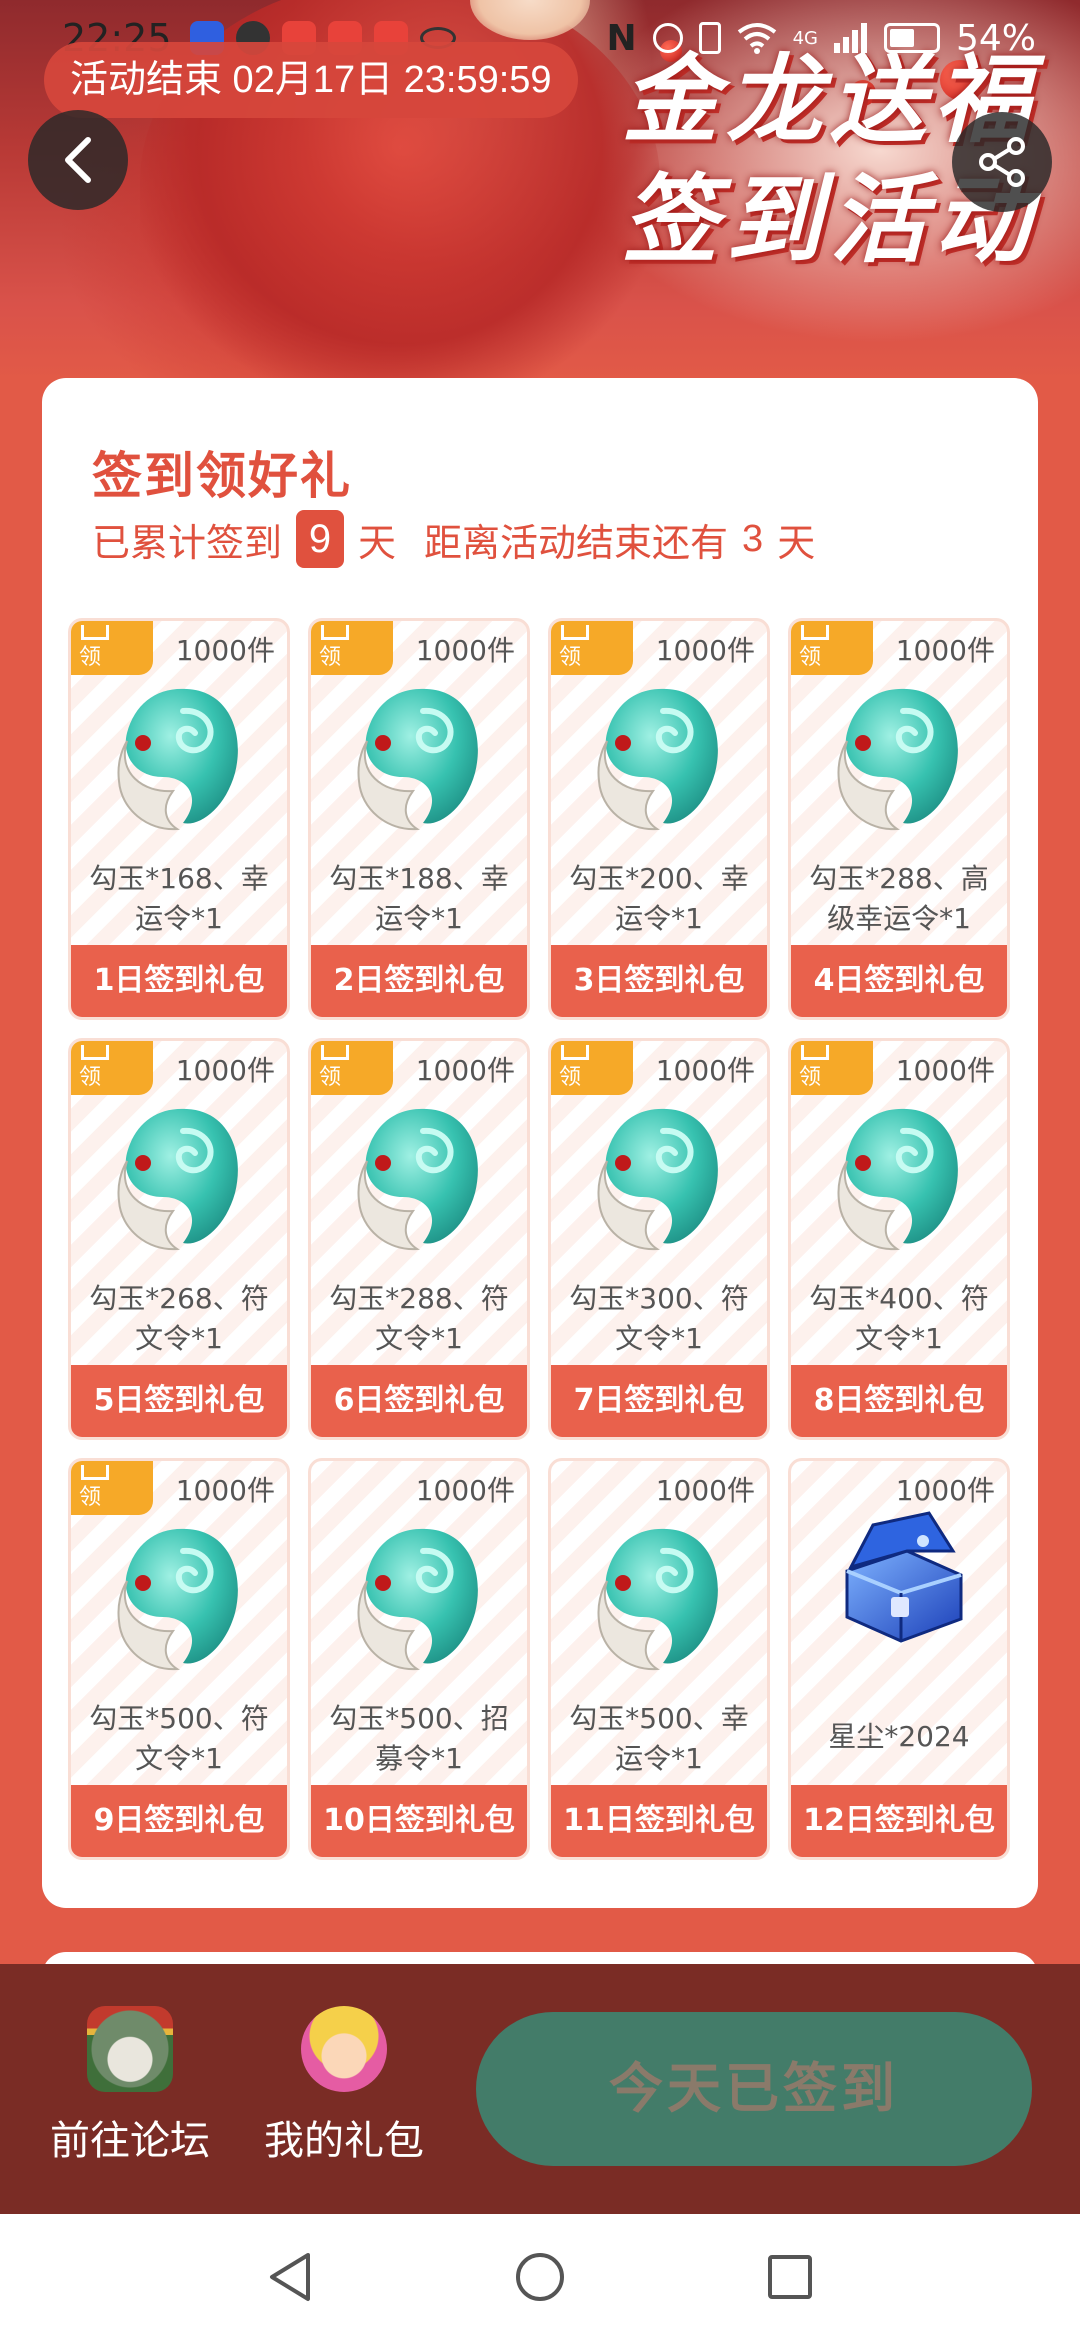  What do you see at coordinates (805, 38) in the screenshot?
I see `network-type: 4G` at bounding box center [805, 38].